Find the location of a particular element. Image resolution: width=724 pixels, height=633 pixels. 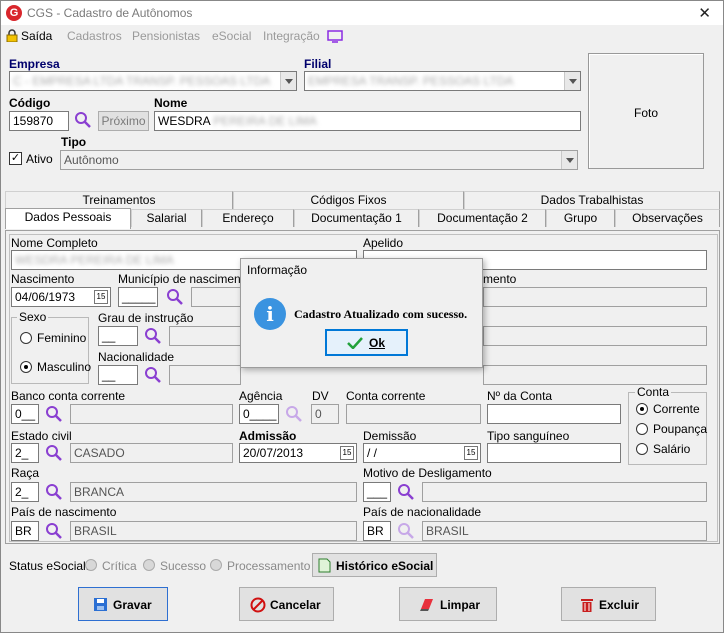

agencia-input: 0____ is located at coordinates (259, 414).